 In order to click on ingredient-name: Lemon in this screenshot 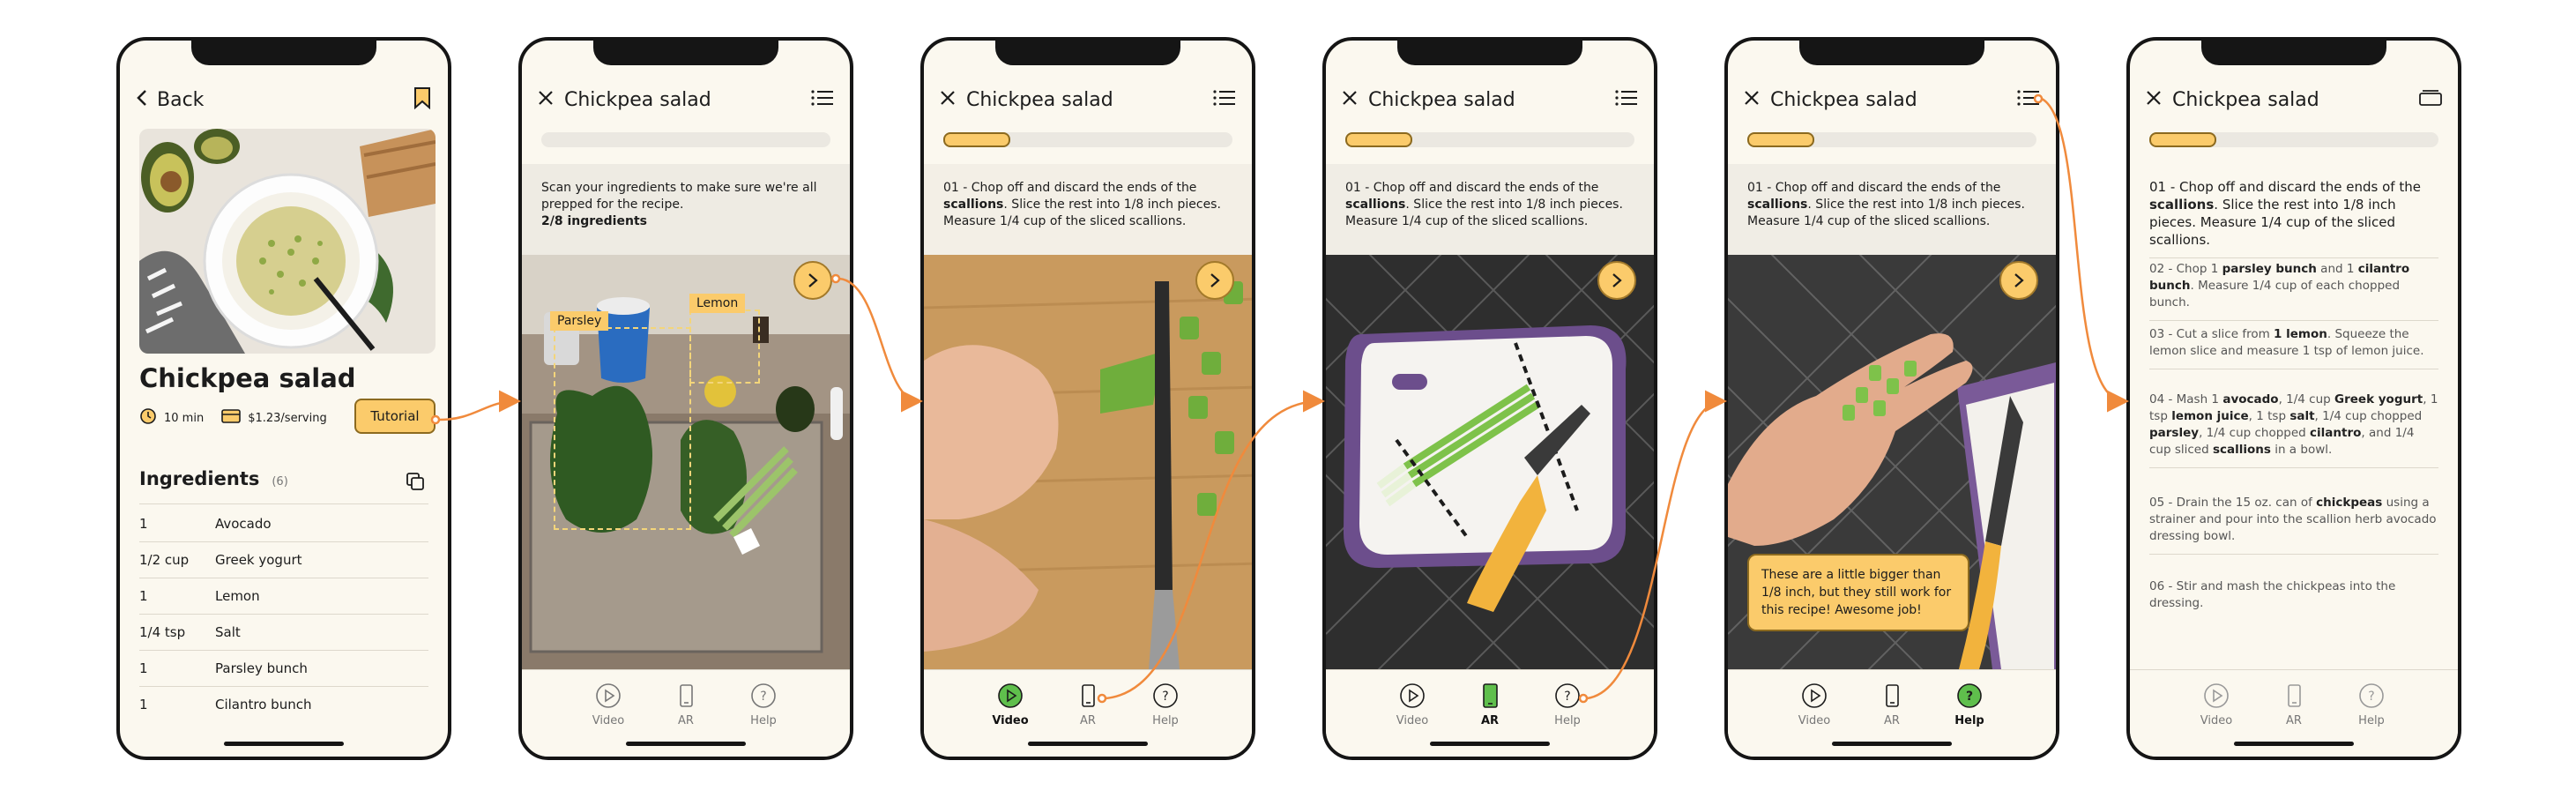, I will do `click(238, 596)`.